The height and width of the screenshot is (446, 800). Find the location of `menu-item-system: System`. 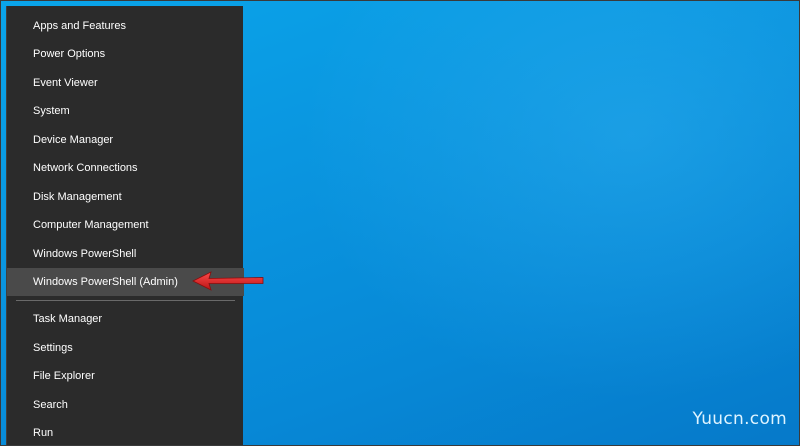

menu-item-system: System is located at coordinates (125, 111).